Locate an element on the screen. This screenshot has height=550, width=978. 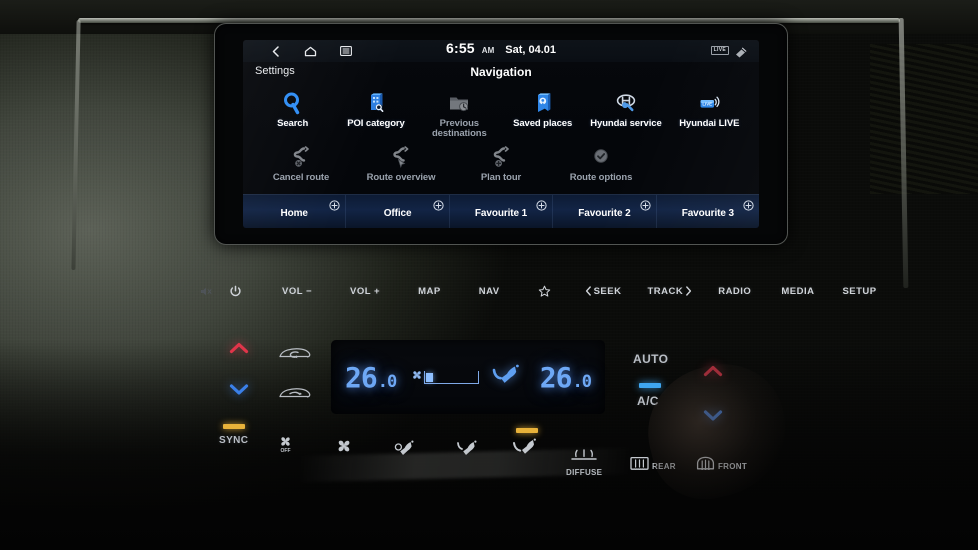
chevron-left-icon is located at coordinates (275, 51).